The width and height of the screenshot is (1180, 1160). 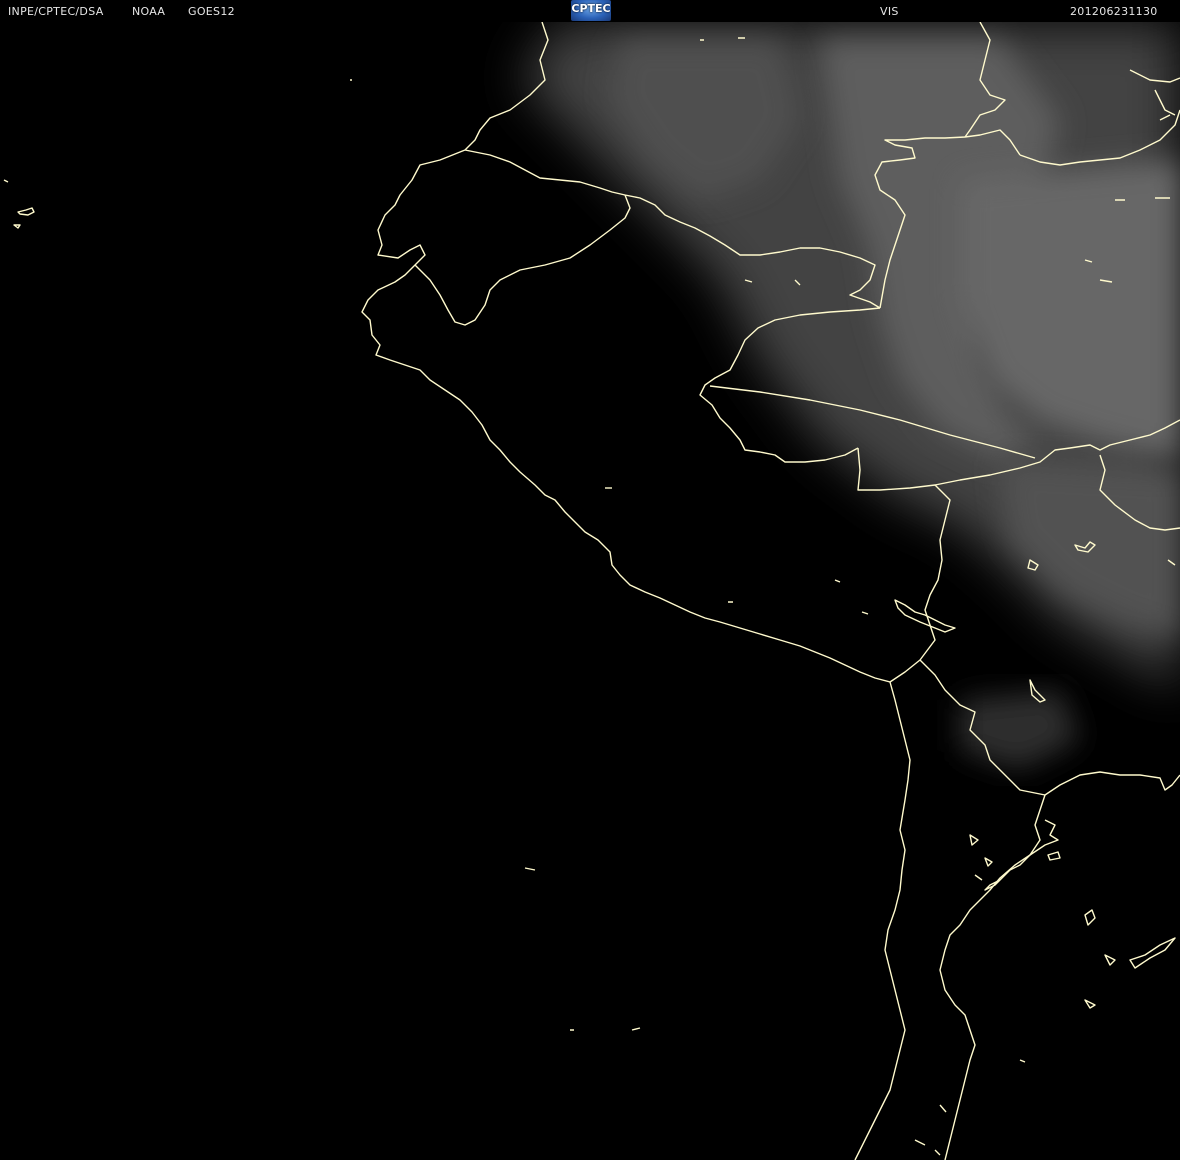 I want to click on timestamp-label: 201206231130, so click(x=1114, y=11).